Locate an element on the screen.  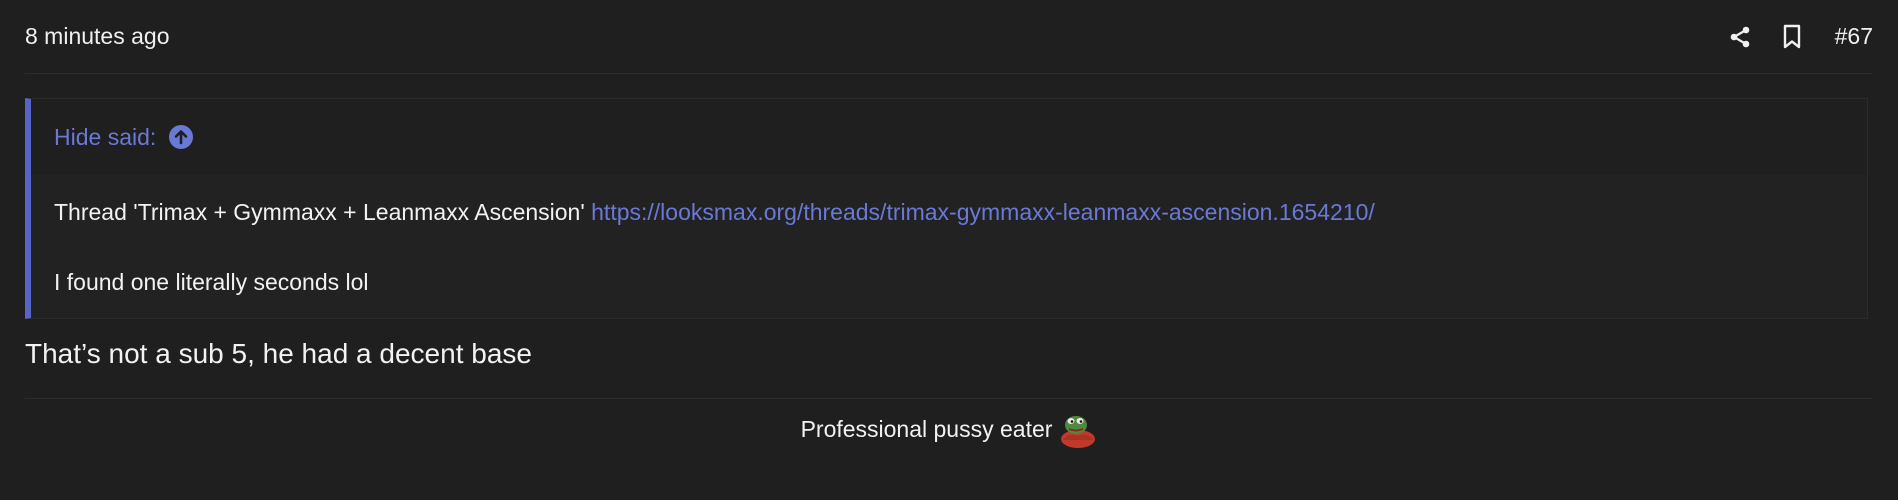
signature: Professional pussy eater is located at coordinates (949, 428).